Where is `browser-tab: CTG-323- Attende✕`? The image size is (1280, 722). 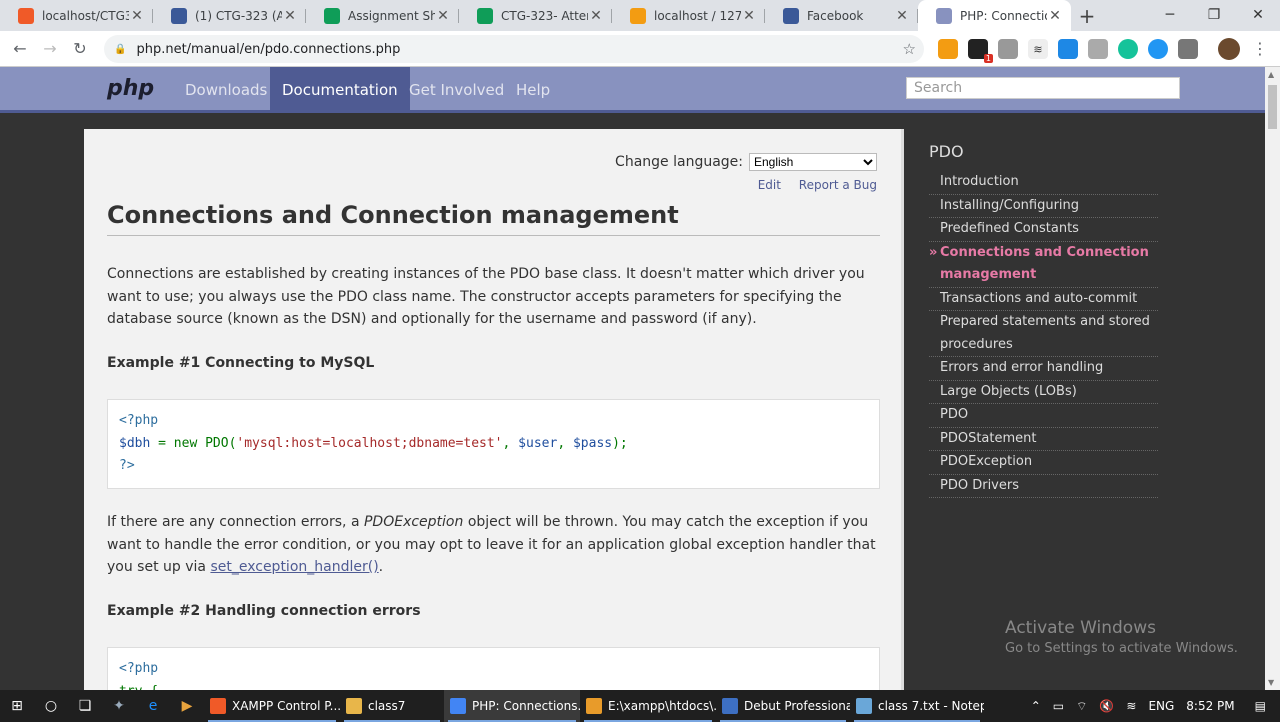
browser-tab: CTG-323- Attende✕ is located at coordinates (535, 15).